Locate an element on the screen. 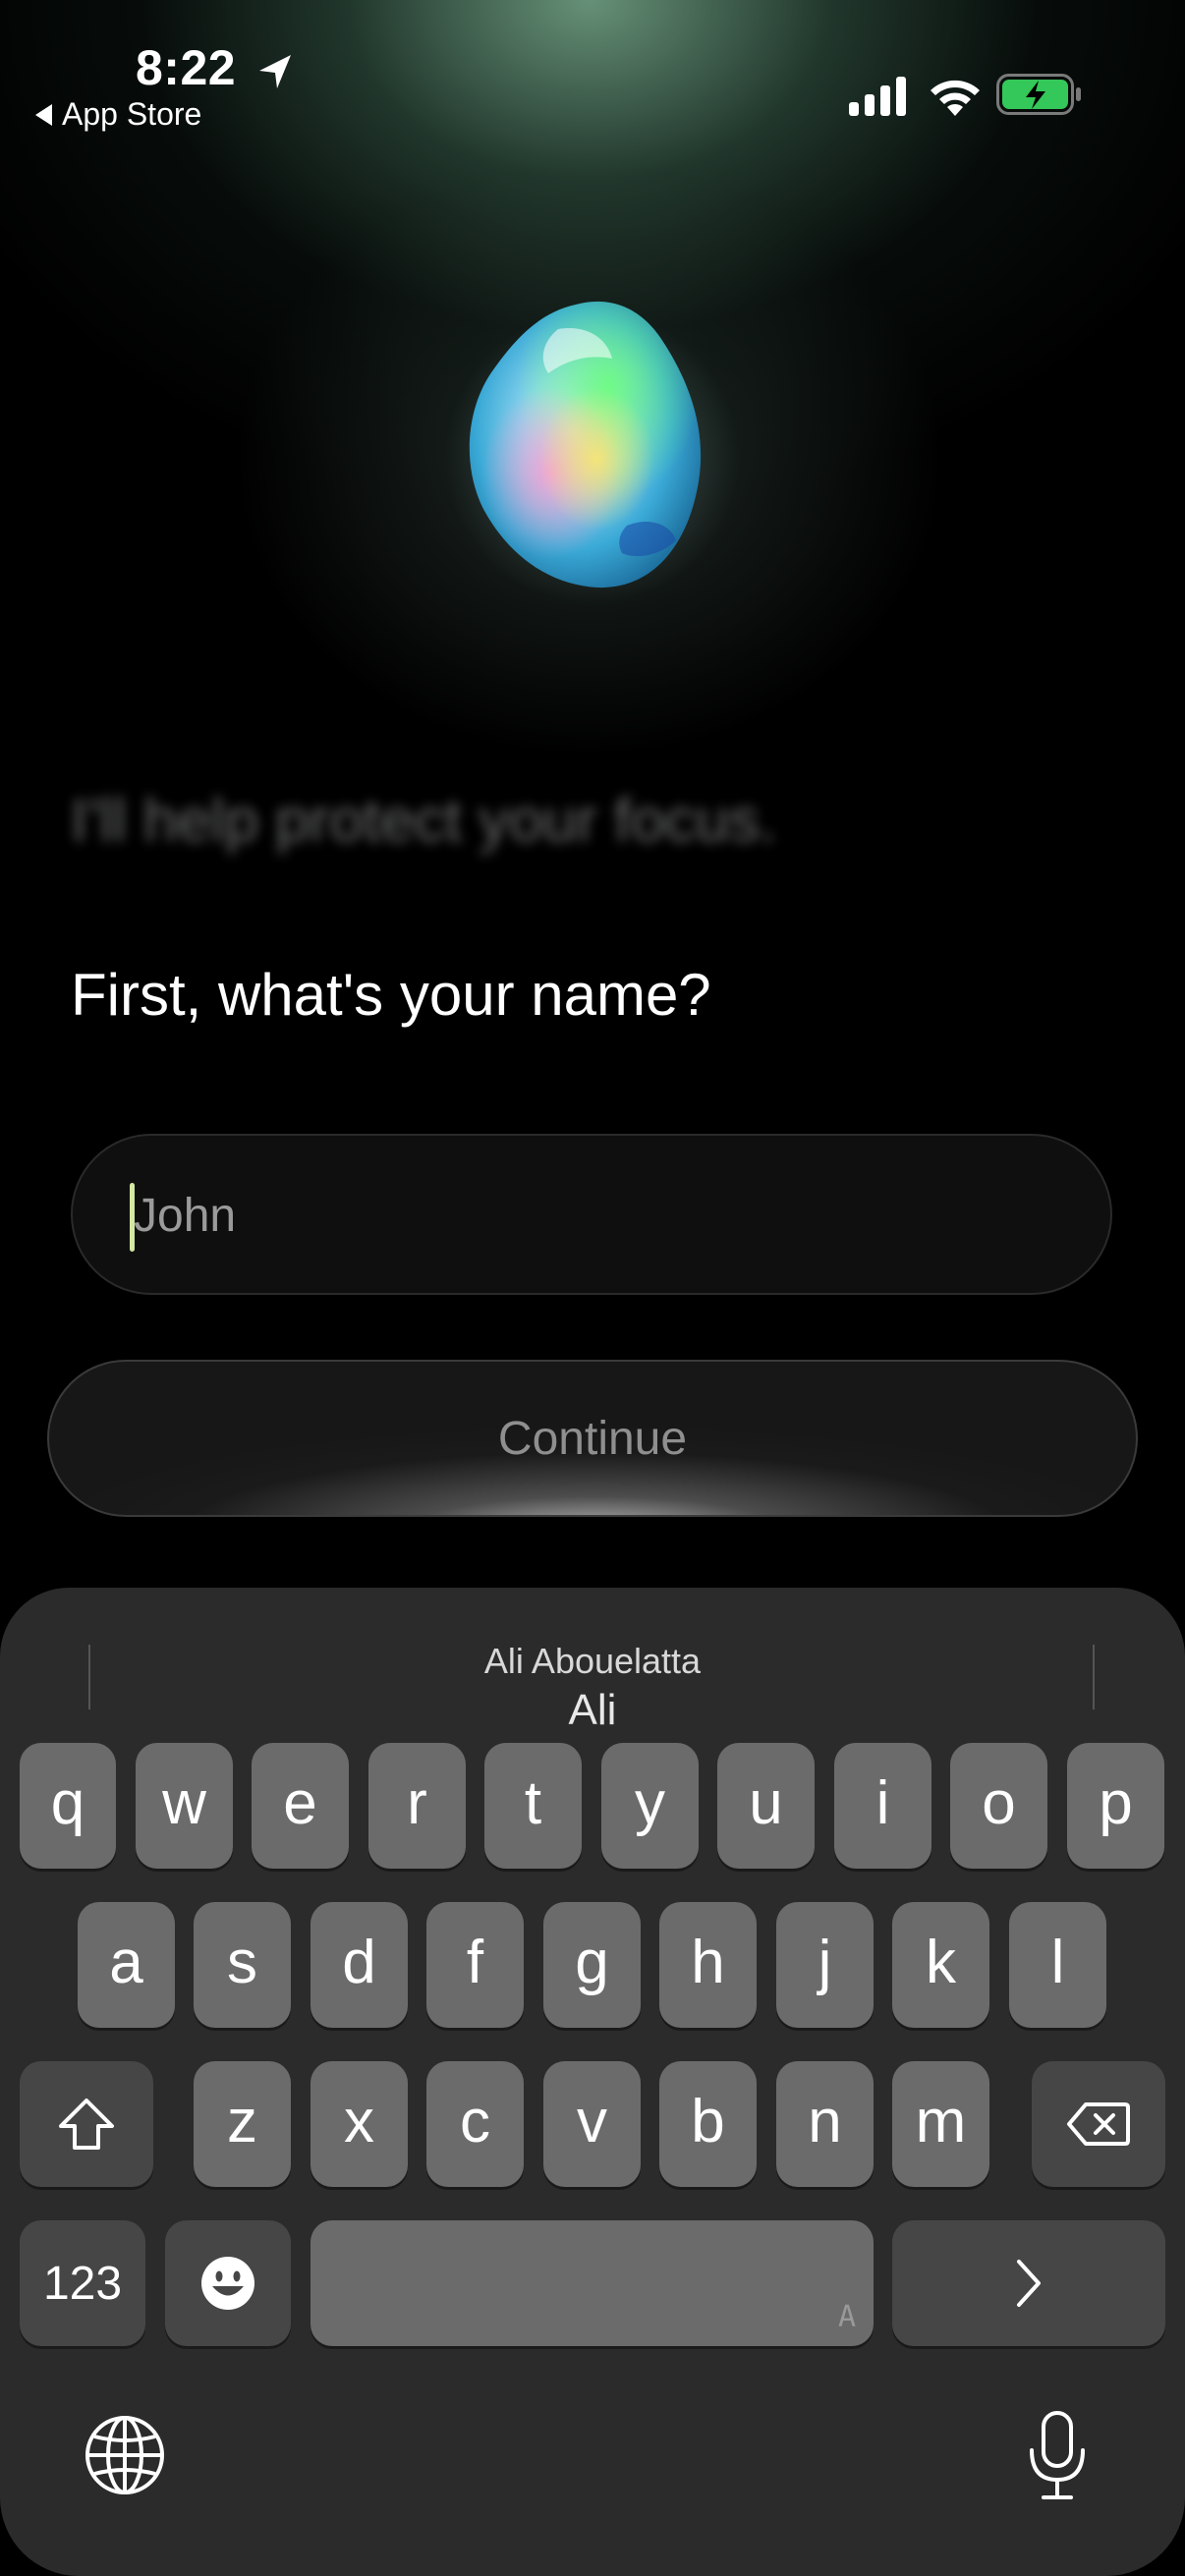 Image resolution: width=1185 pixels, height=2576 pixels. suggestion-full-name: Ali Abouelatta is located at coordinates (592, 1661).